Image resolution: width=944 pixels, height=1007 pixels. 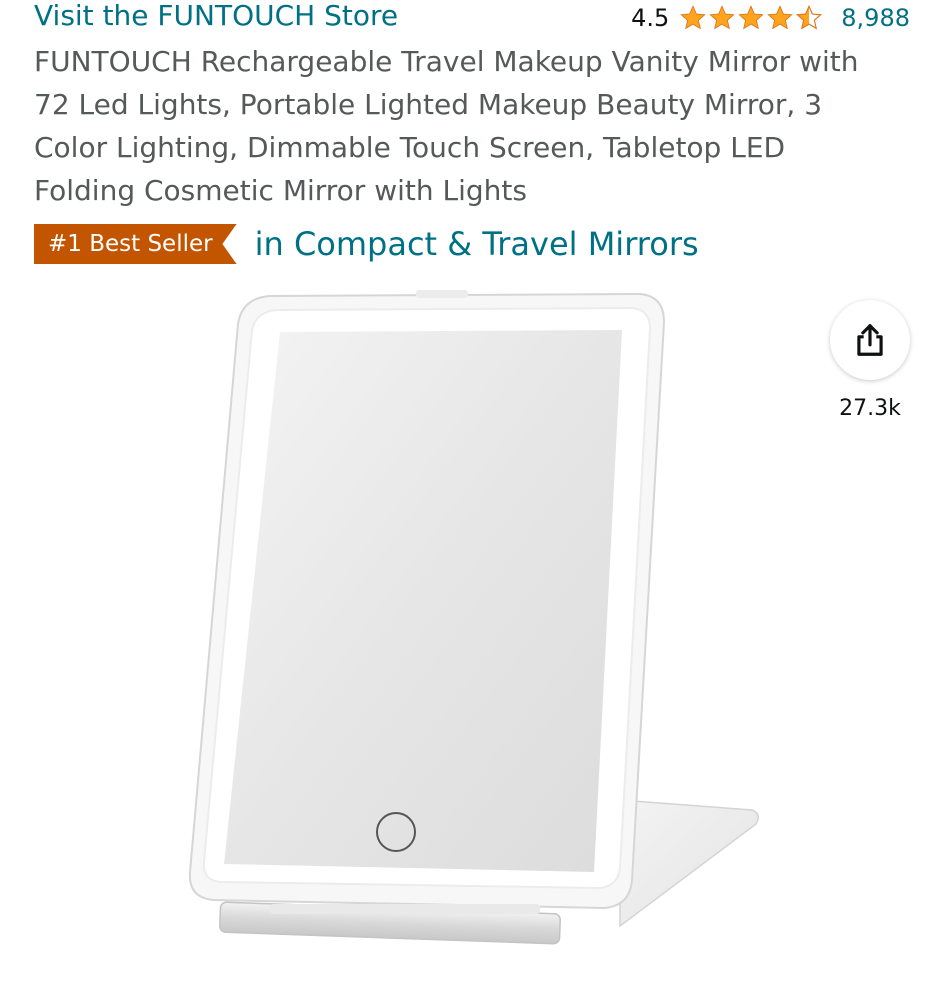 What do you see at coordinates (477, 244) in the screenshot?
I see `bestseller-category-link: in Compact & Travel Mirrors` at bounding box center [477, 244].